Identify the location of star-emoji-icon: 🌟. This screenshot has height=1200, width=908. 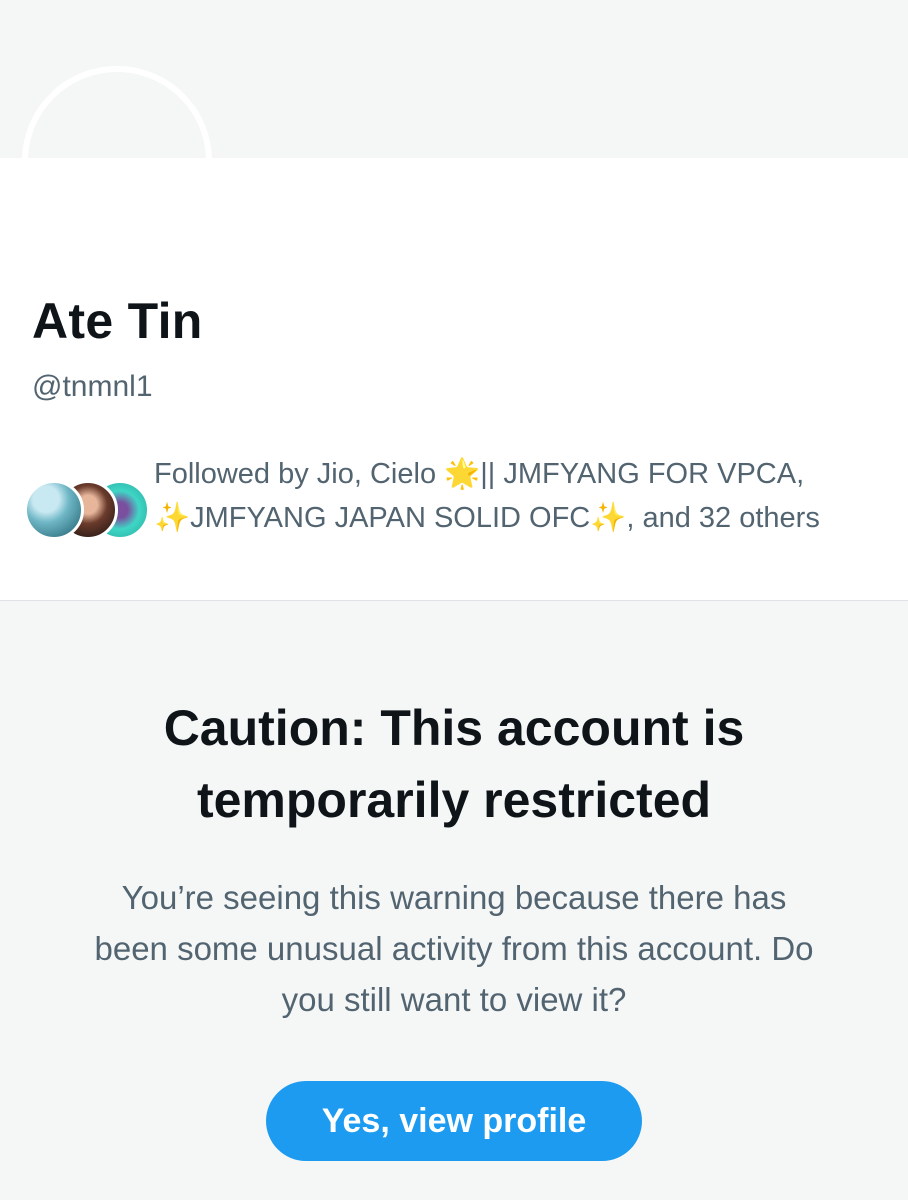
(462, 473).